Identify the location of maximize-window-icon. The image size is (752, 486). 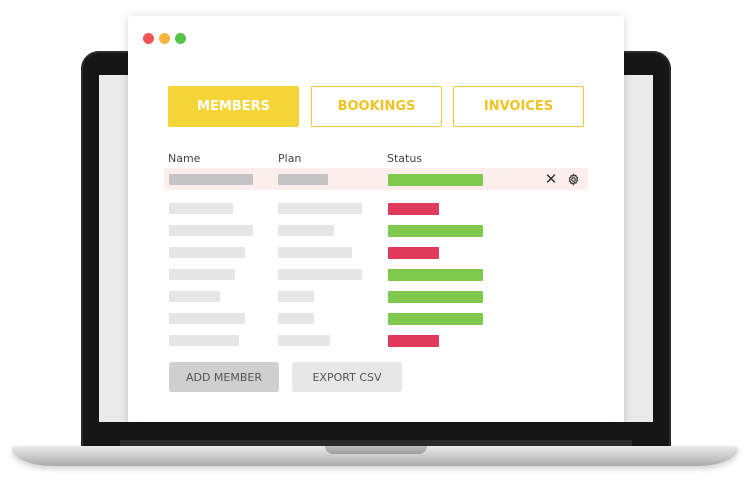
(180, 38).